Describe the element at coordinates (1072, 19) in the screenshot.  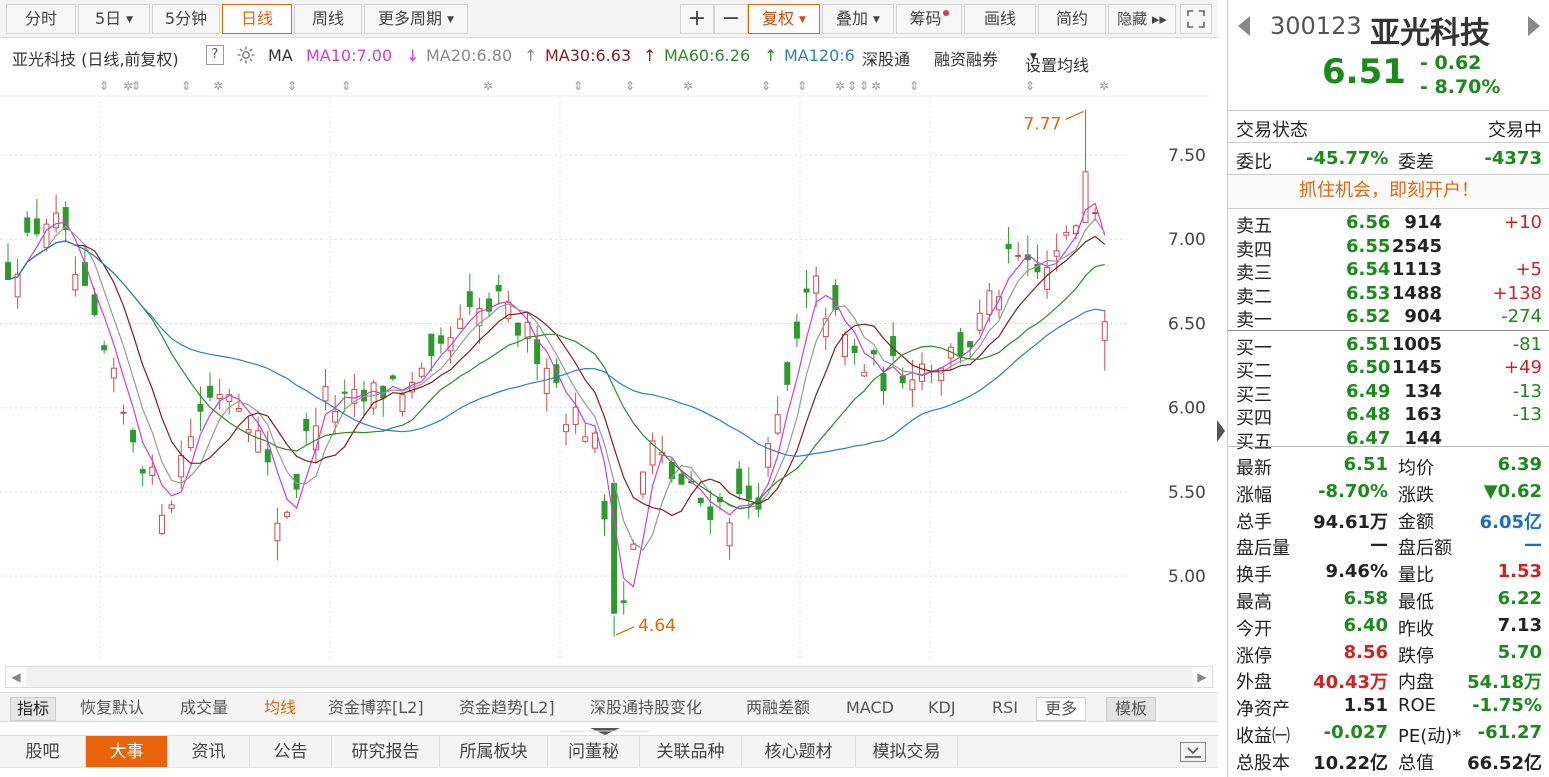
I see `simple-button: 简约` at that location.